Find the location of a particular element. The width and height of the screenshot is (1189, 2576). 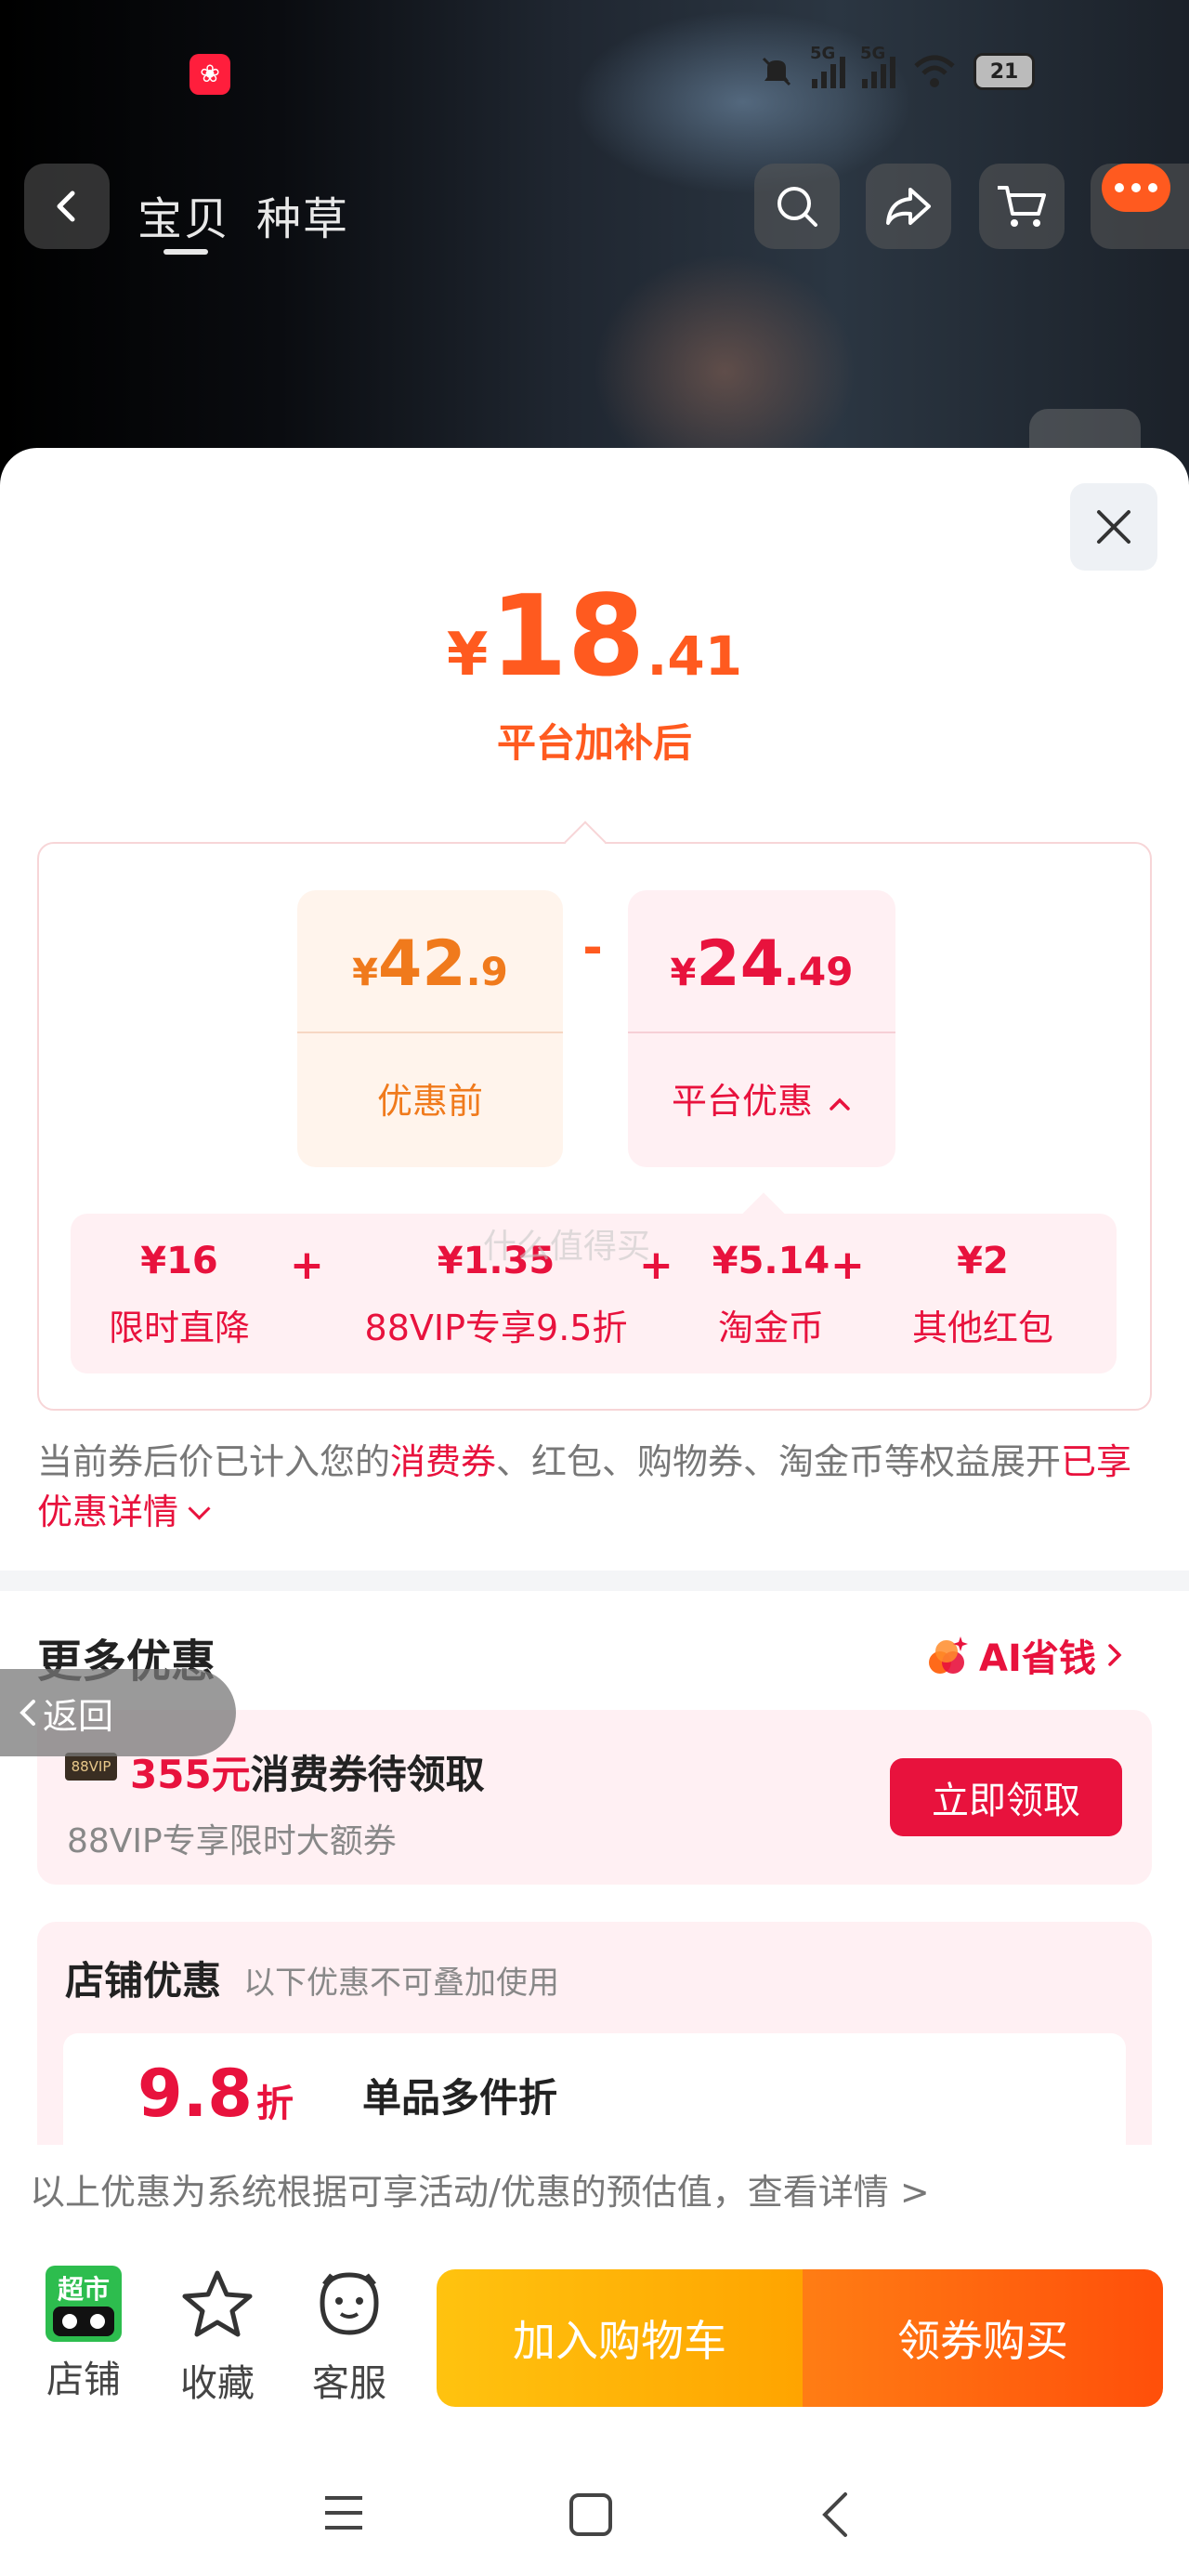

breakdown-amount: ¥16 is located at coordinates (179, 1261).